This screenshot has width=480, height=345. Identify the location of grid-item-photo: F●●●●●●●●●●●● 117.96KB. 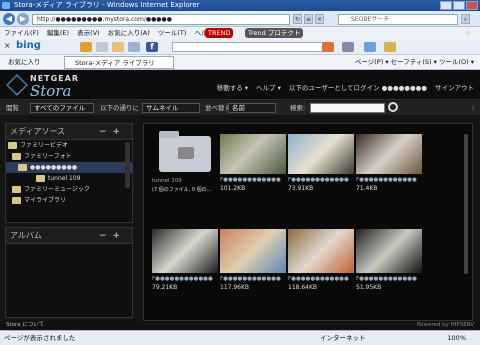
(253, 260).